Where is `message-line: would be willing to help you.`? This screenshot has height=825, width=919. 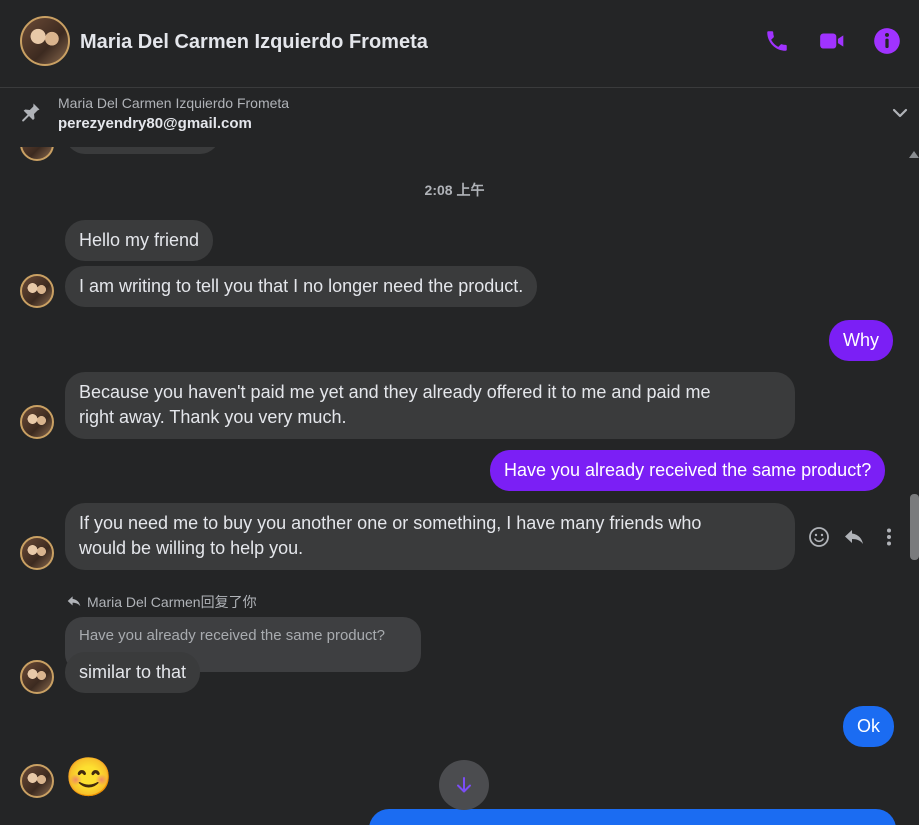
message-line: would be willing to help you. is located at coordinates (191, 548).